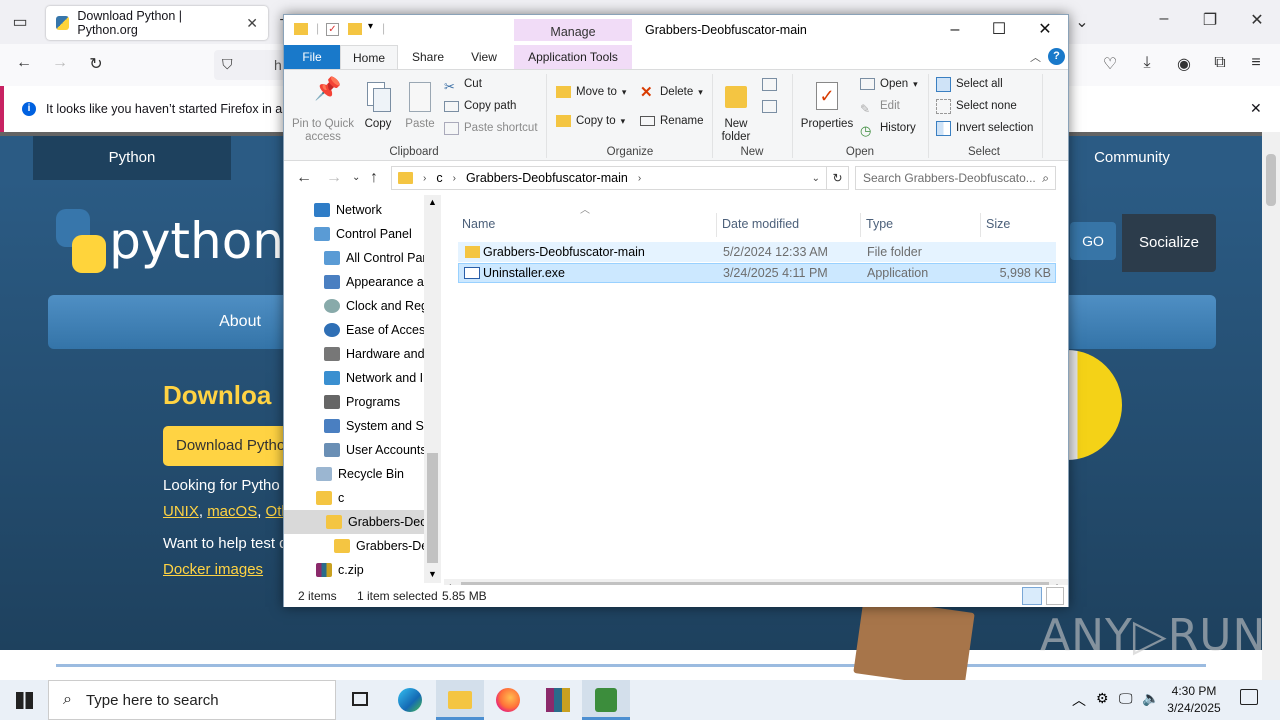 This screenshot has height=720, width=1280. What do you see at coordinates (213, 569) in the screenshot?
I see `docker-images-link: Docker images` at bounding box center [213, 569].